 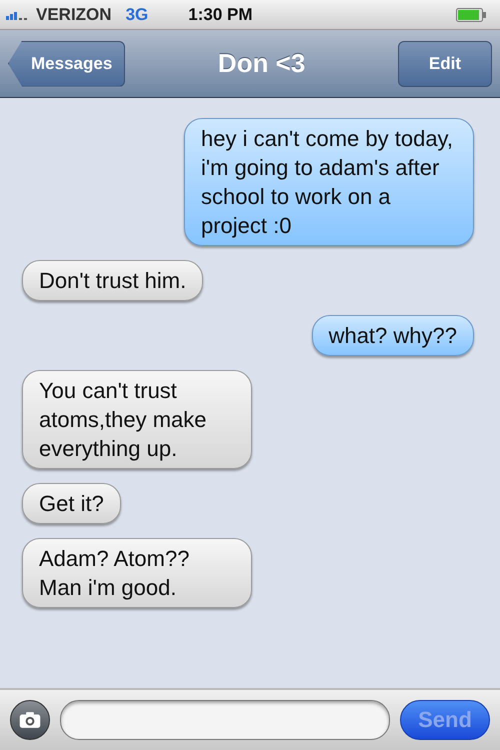 I want to click on network-type: 3G, so click(x=137, y=14).